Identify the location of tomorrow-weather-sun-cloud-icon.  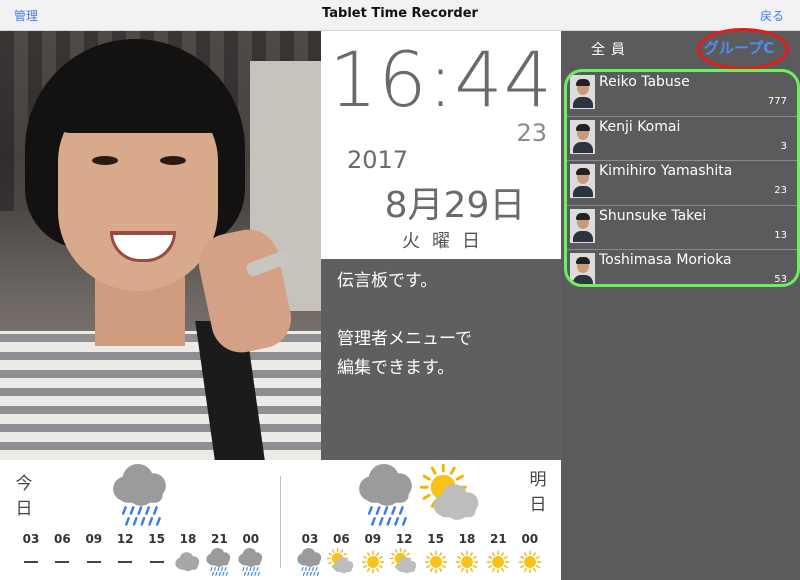
(449, 492).